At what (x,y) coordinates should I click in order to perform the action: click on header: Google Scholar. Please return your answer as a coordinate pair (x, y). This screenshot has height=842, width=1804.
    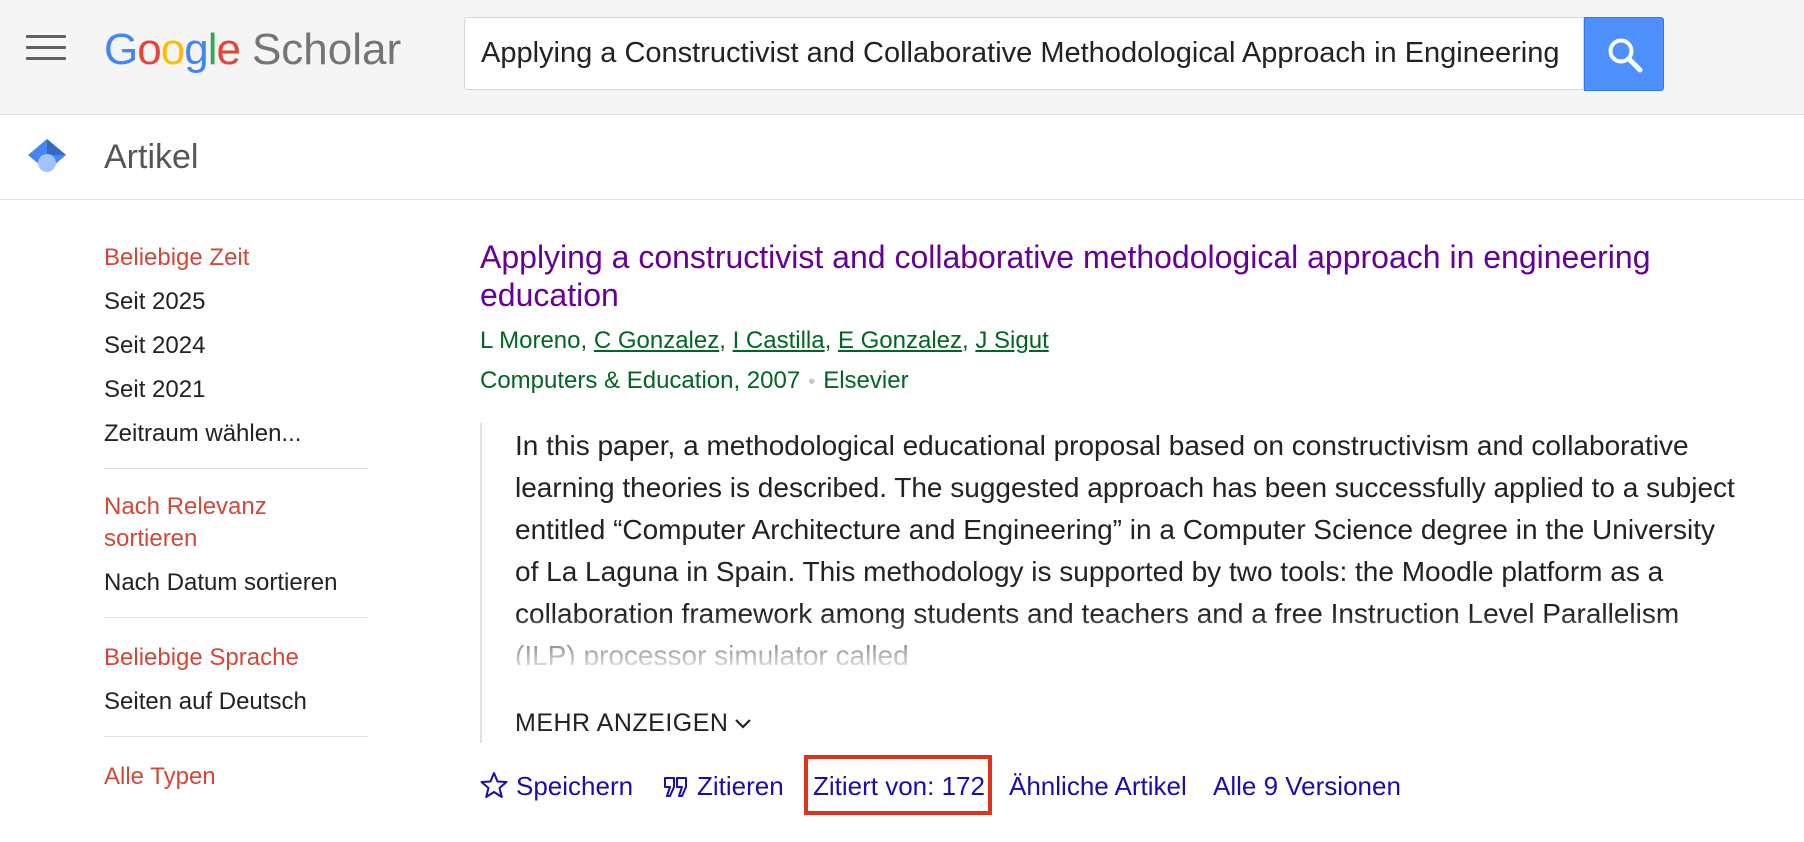
    Looking at the image, I should click on (902, 57).